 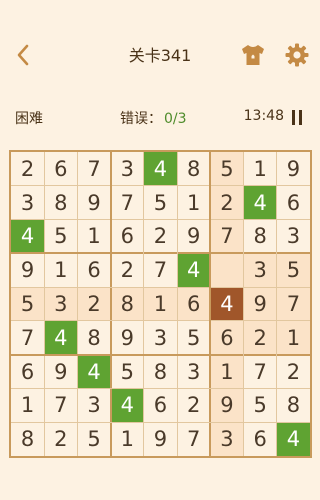 I want to click on sudoku-cell-r1c7: 5, so click(x=227, y=169).